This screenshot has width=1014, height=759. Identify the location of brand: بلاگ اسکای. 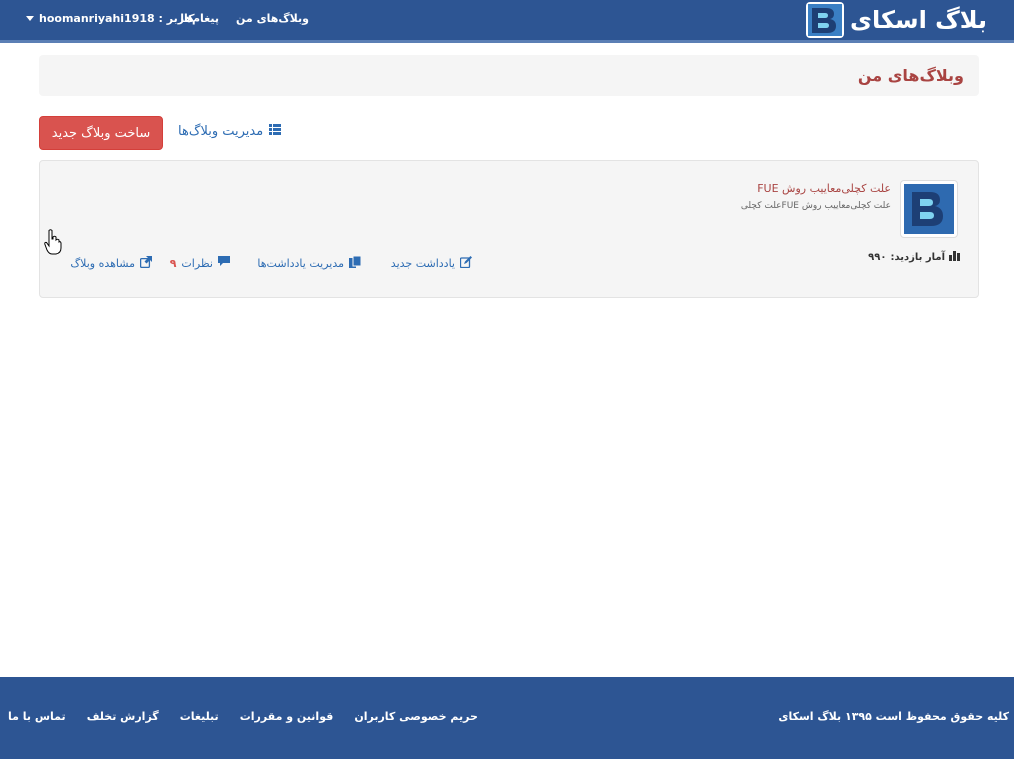
(896, 20).